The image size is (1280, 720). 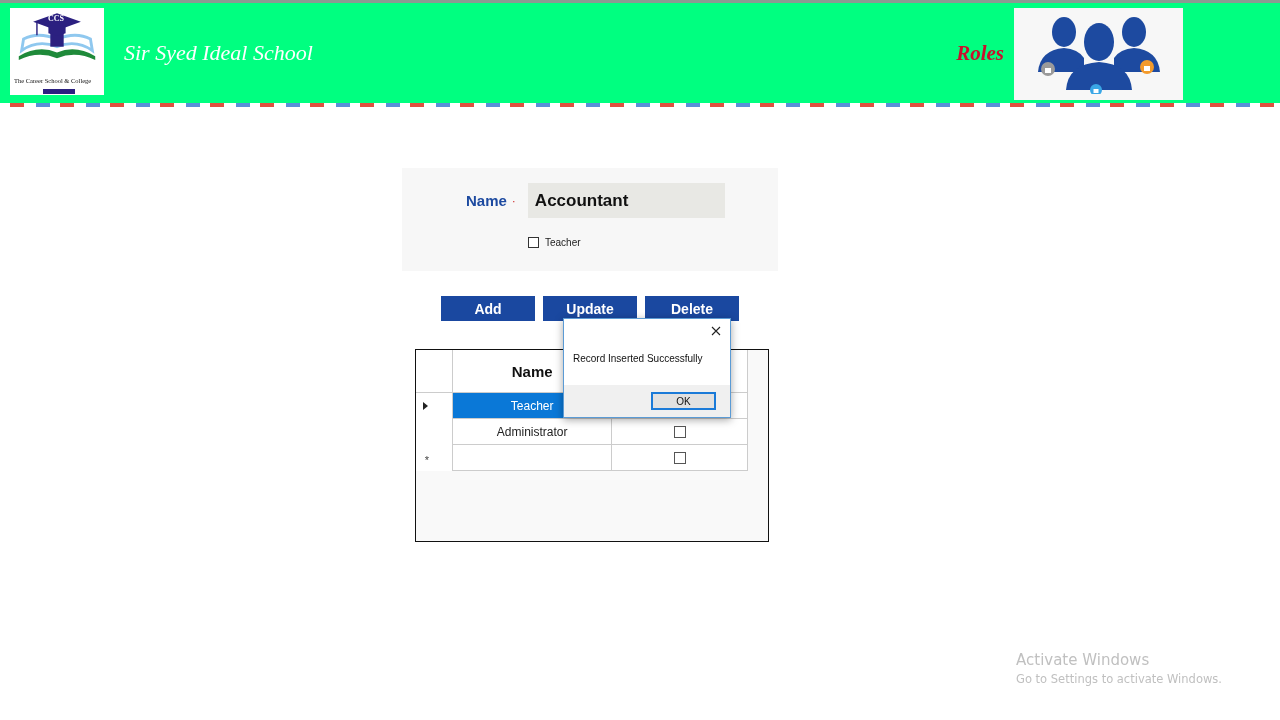 What do you see at coordinates (626, 200) in the screenshot?
I see `name-field: Accountant` at bounding box center [626, 200].